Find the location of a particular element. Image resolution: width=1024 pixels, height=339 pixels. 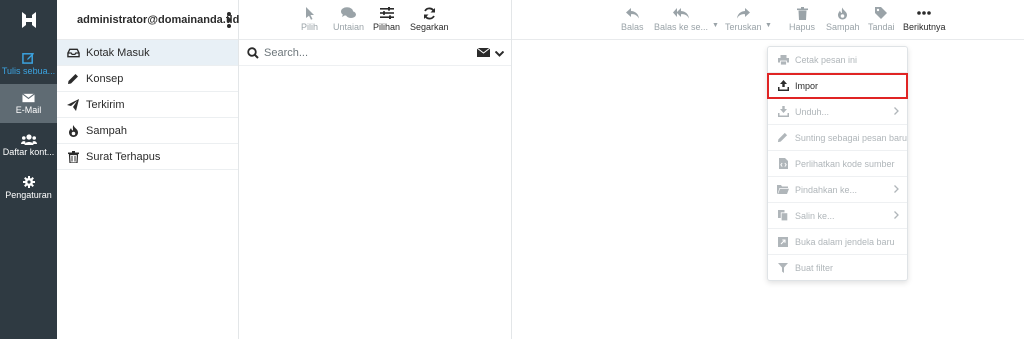

reply-all-caret-icon: ▼ is located at coordinates (715, 25).